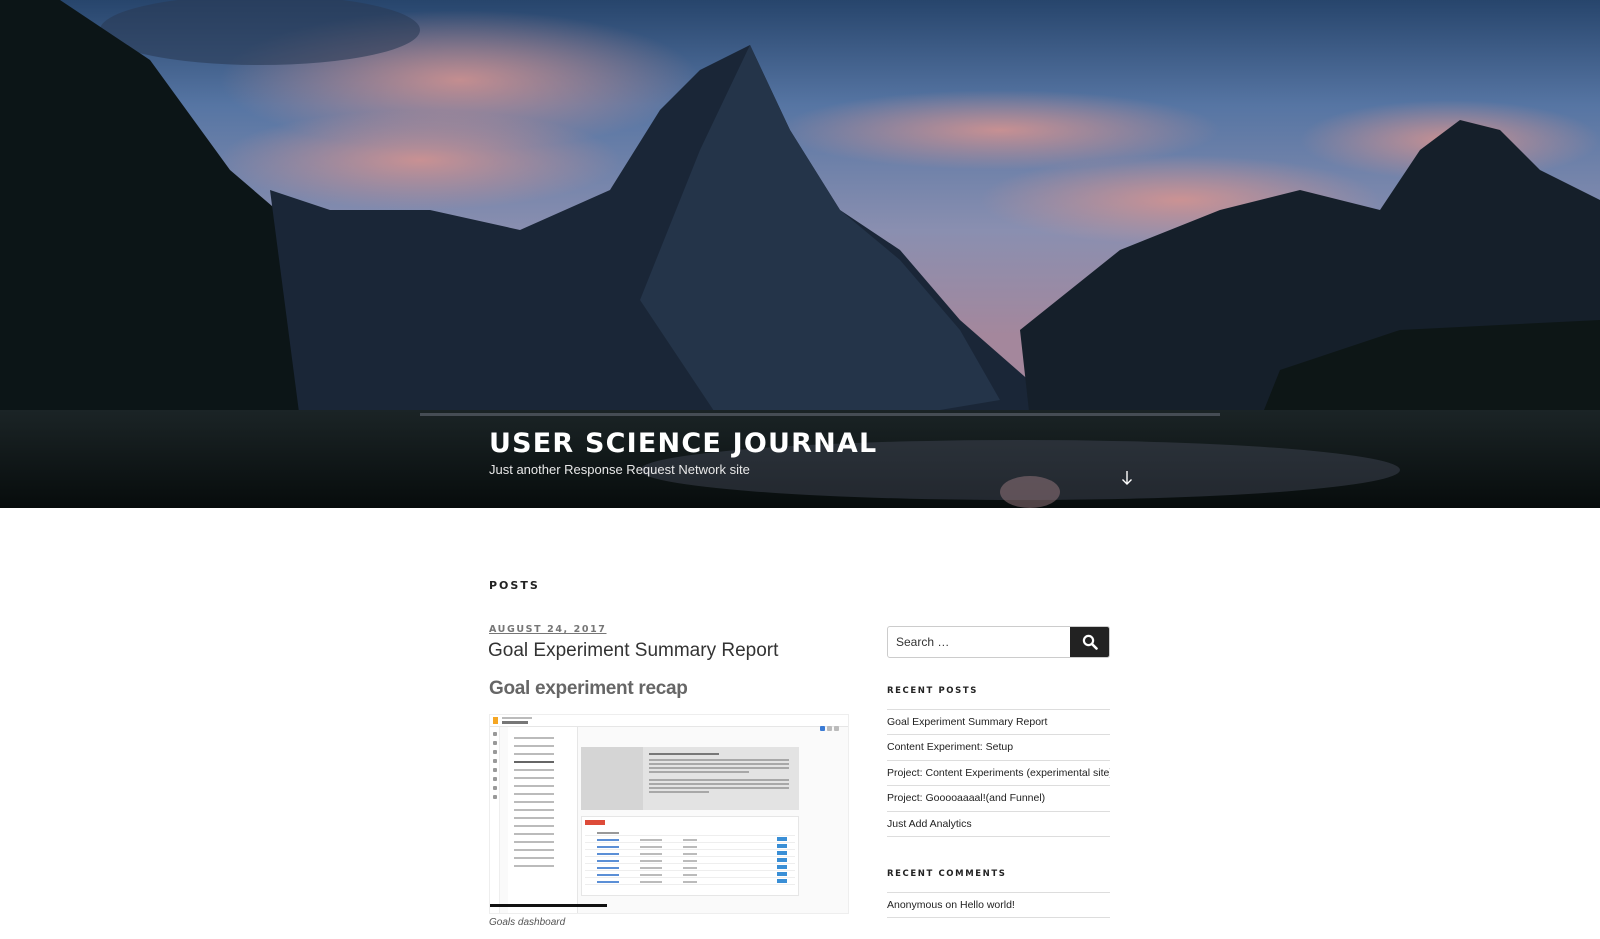  I want to click on screenshot-nav-items, so click(534, 805).